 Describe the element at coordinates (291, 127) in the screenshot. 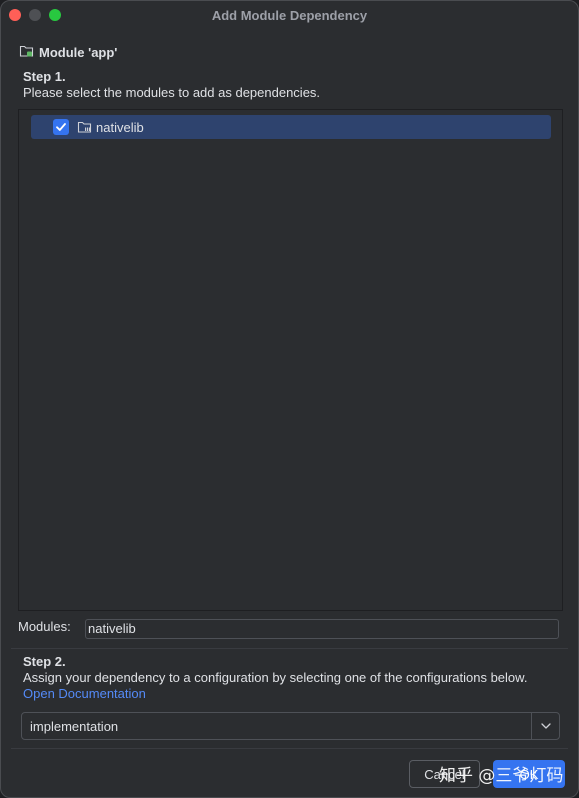

I see `tree-item-nativelib: nativelib` at that location.